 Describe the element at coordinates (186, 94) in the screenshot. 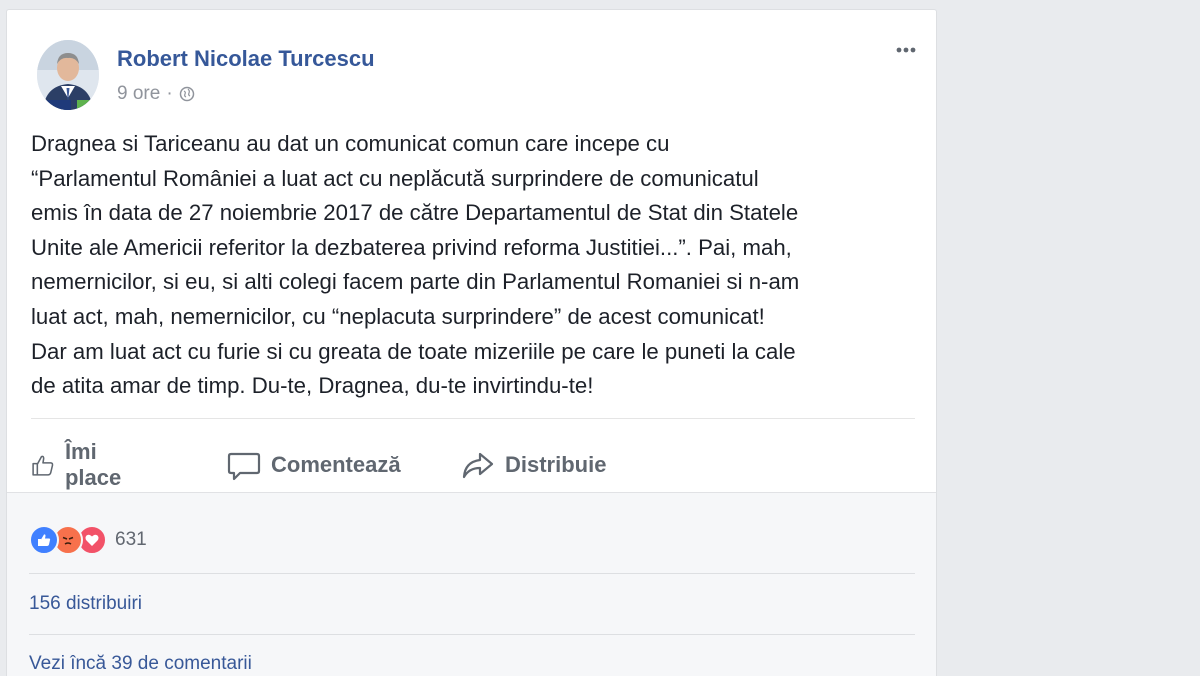

I see `globe-icon` at that location.